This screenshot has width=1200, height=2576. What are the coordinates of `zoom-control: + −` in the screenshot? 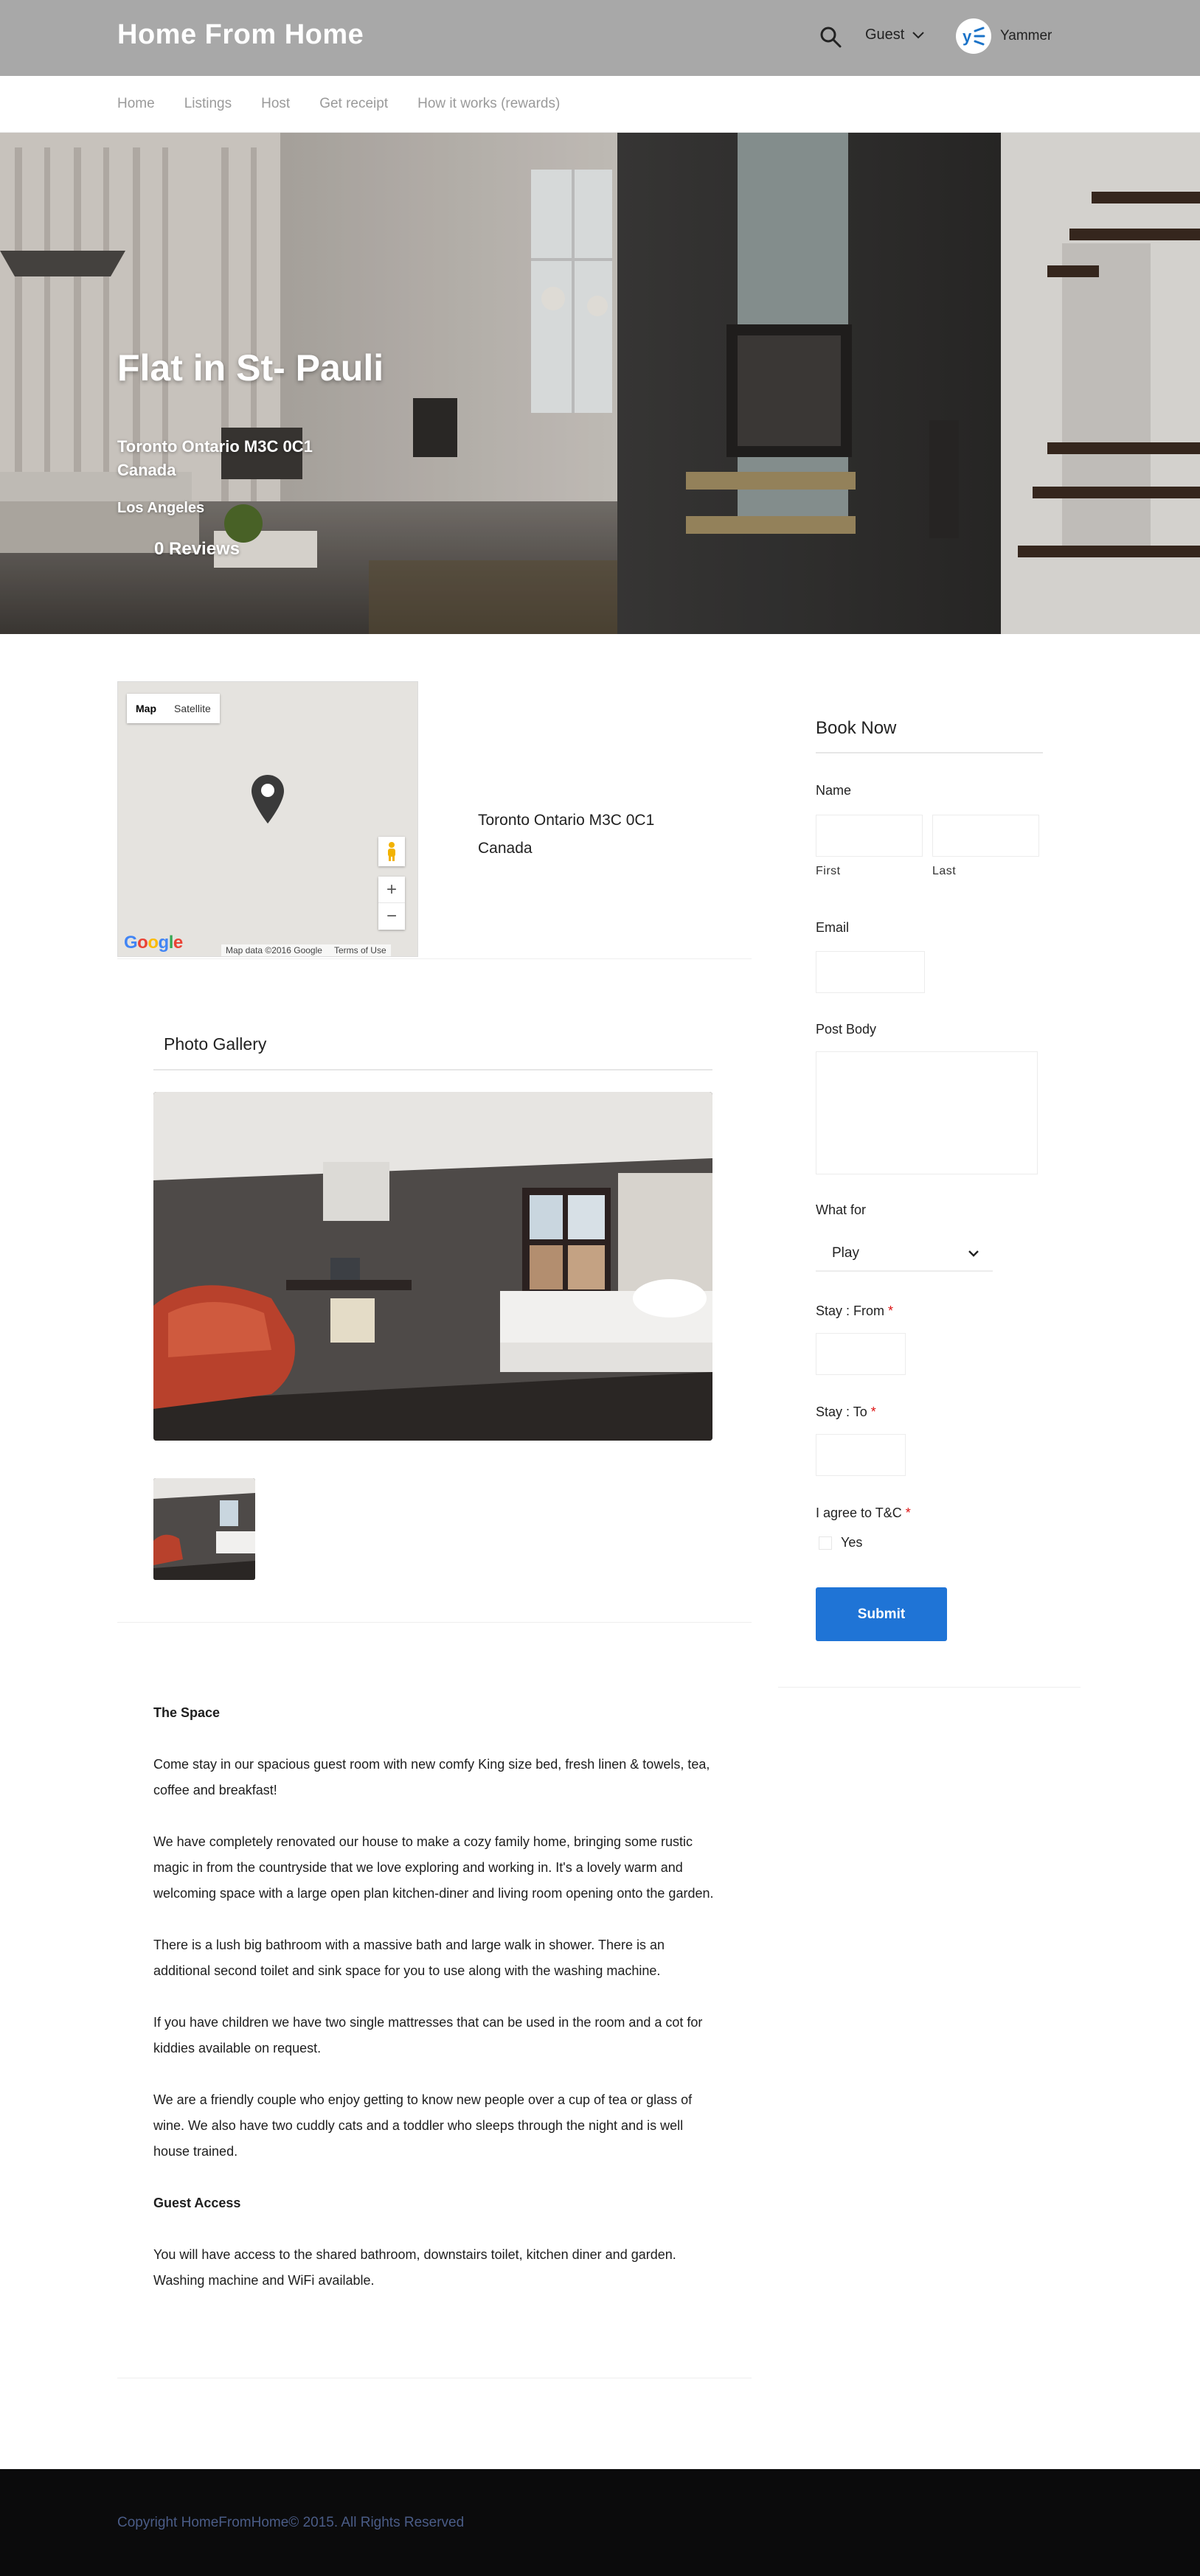 It's located at (391, 904).